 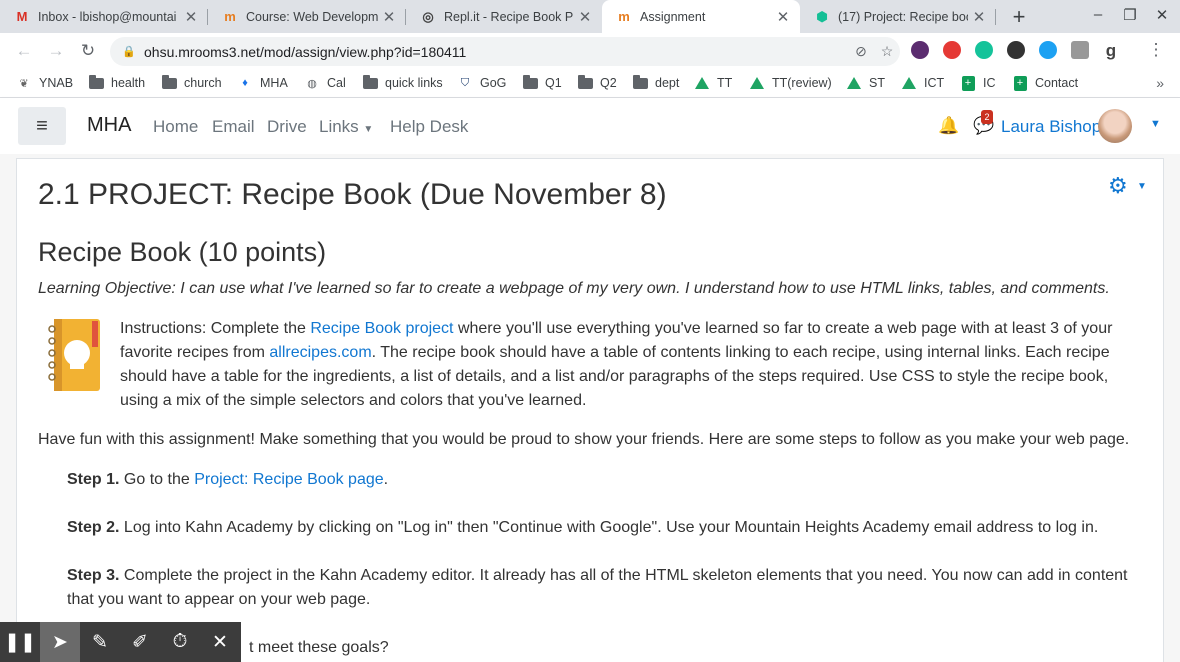 I want to click on timer-icon: ⏱, so click(x=180, y=642).